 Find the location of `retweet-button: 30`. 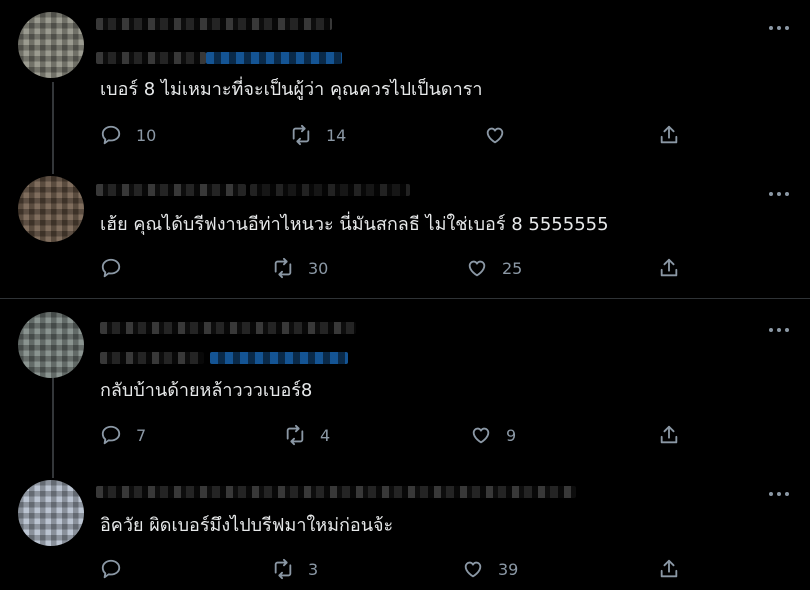

retweet-button: 30 is located at coordinates (300, 268).